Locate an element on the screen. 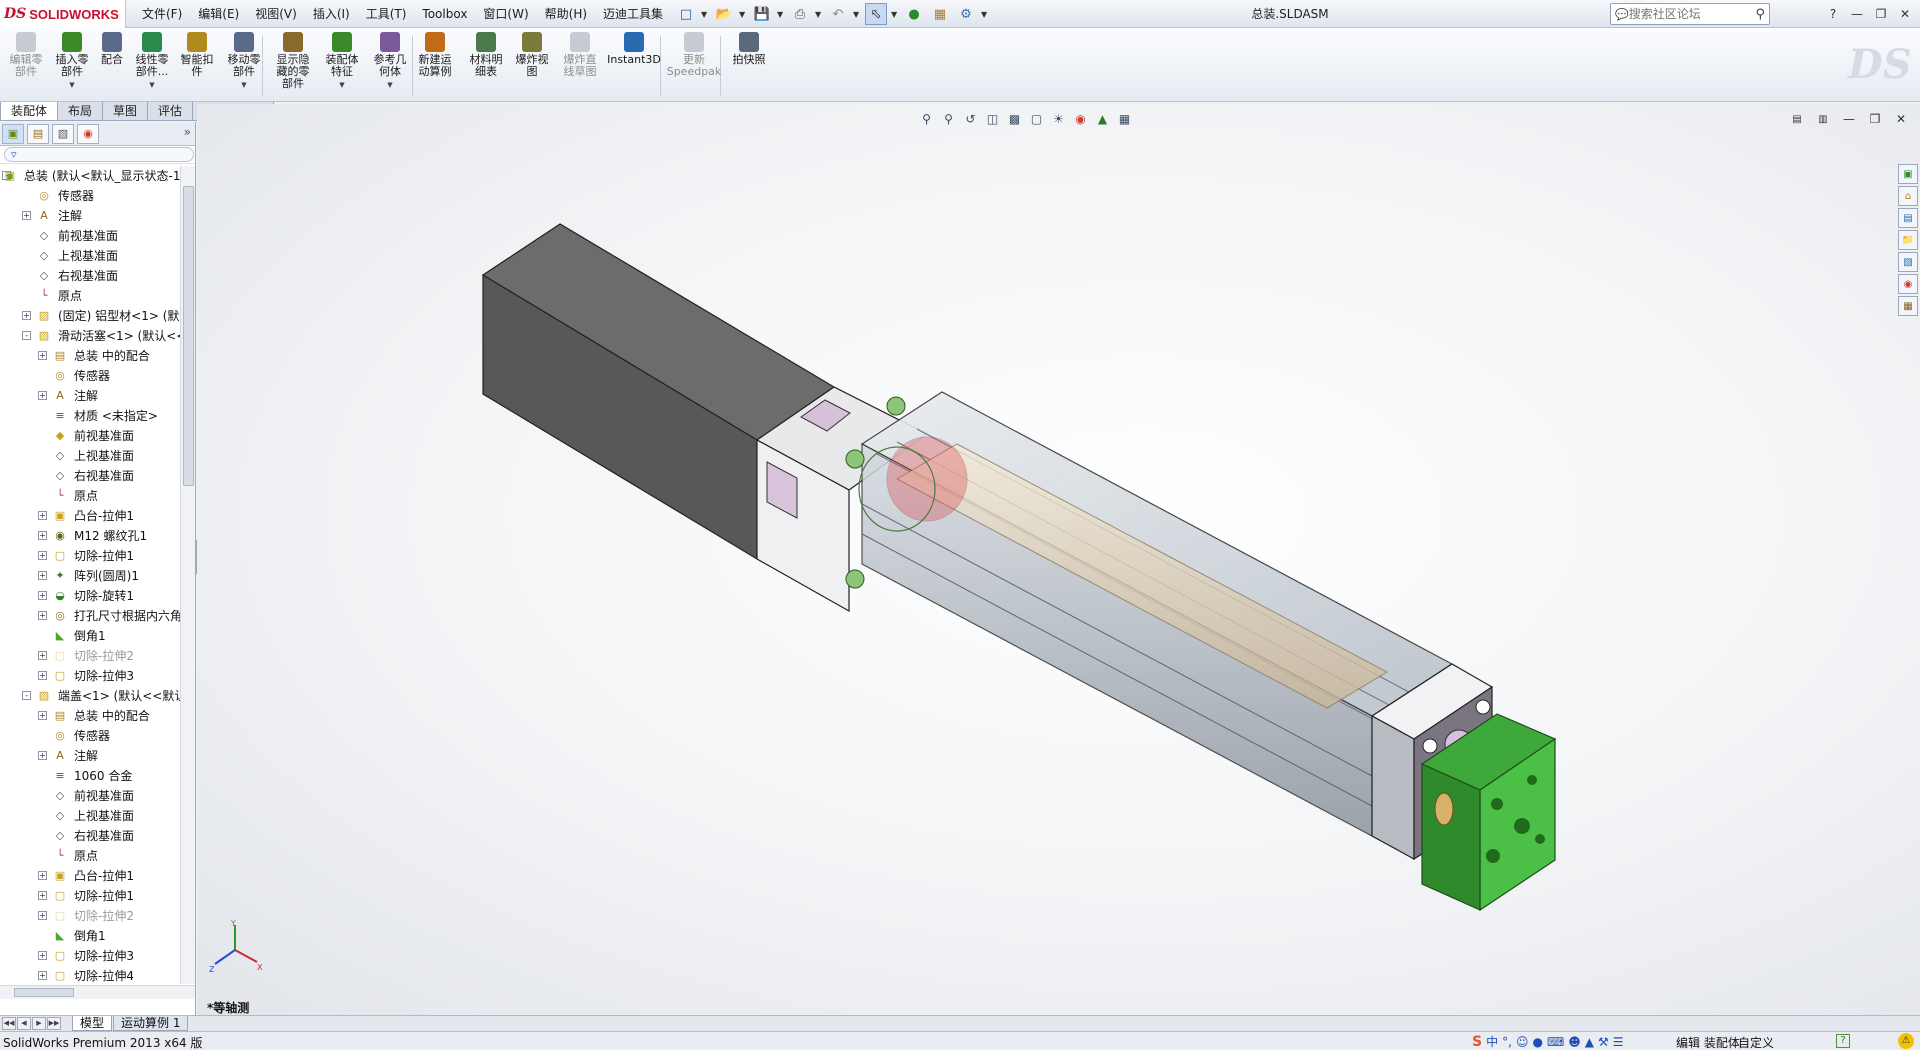  menu-item: 工具(T) is located at coordinates (386, 14).